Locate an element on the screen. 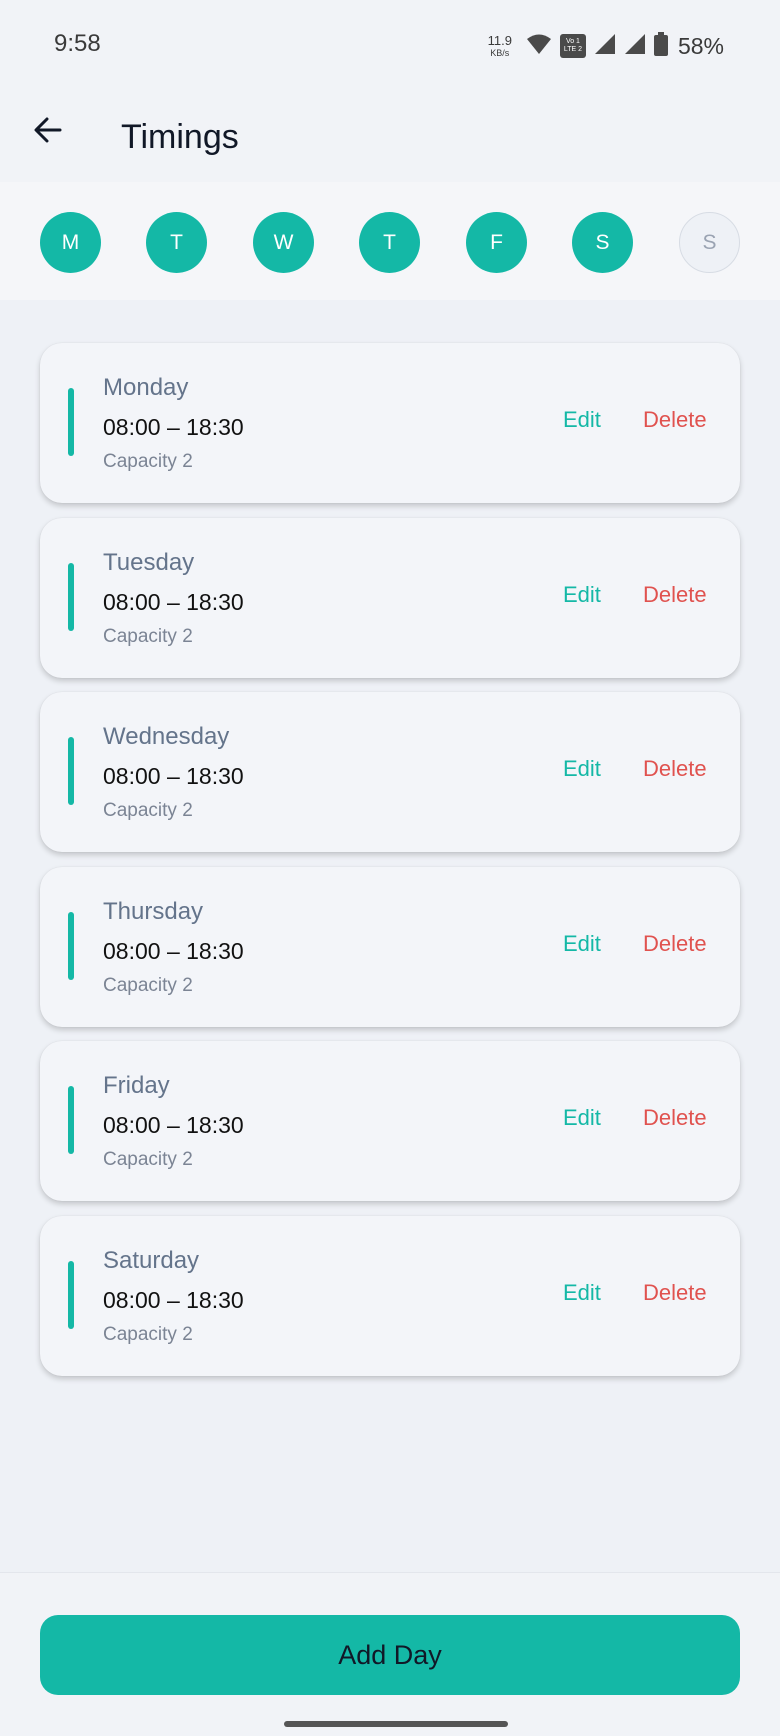  status-icons: 11.9 KB/s Vo 1 LTE 2 58% is located at coordinates (606, 46).